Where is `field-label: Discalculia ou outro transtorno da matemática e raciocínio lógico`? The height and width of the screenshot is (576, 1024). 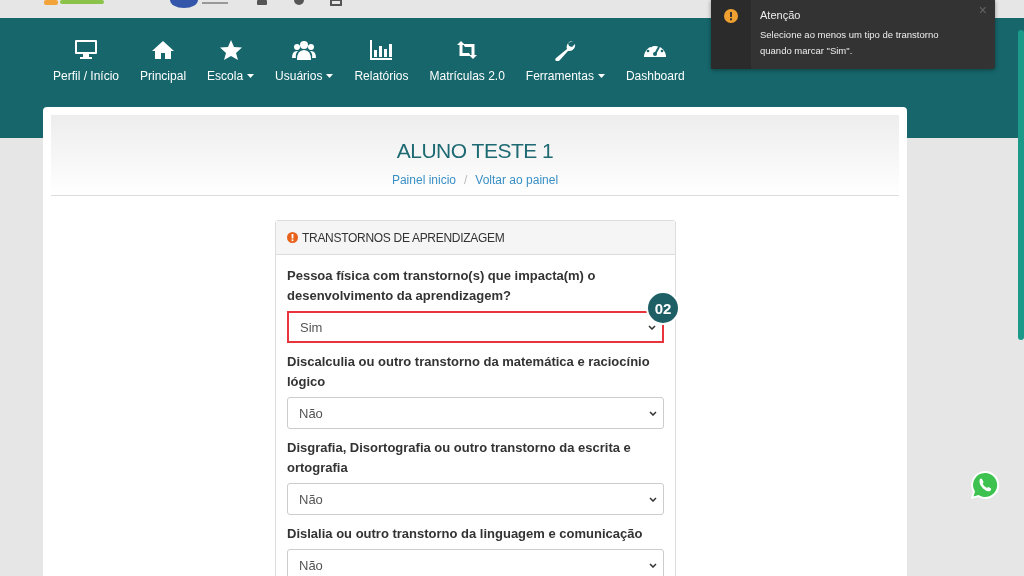
field-label: Discalculia ou outro transtorno da matemática e raciocínio lógico is located at coordinates (469, 372).